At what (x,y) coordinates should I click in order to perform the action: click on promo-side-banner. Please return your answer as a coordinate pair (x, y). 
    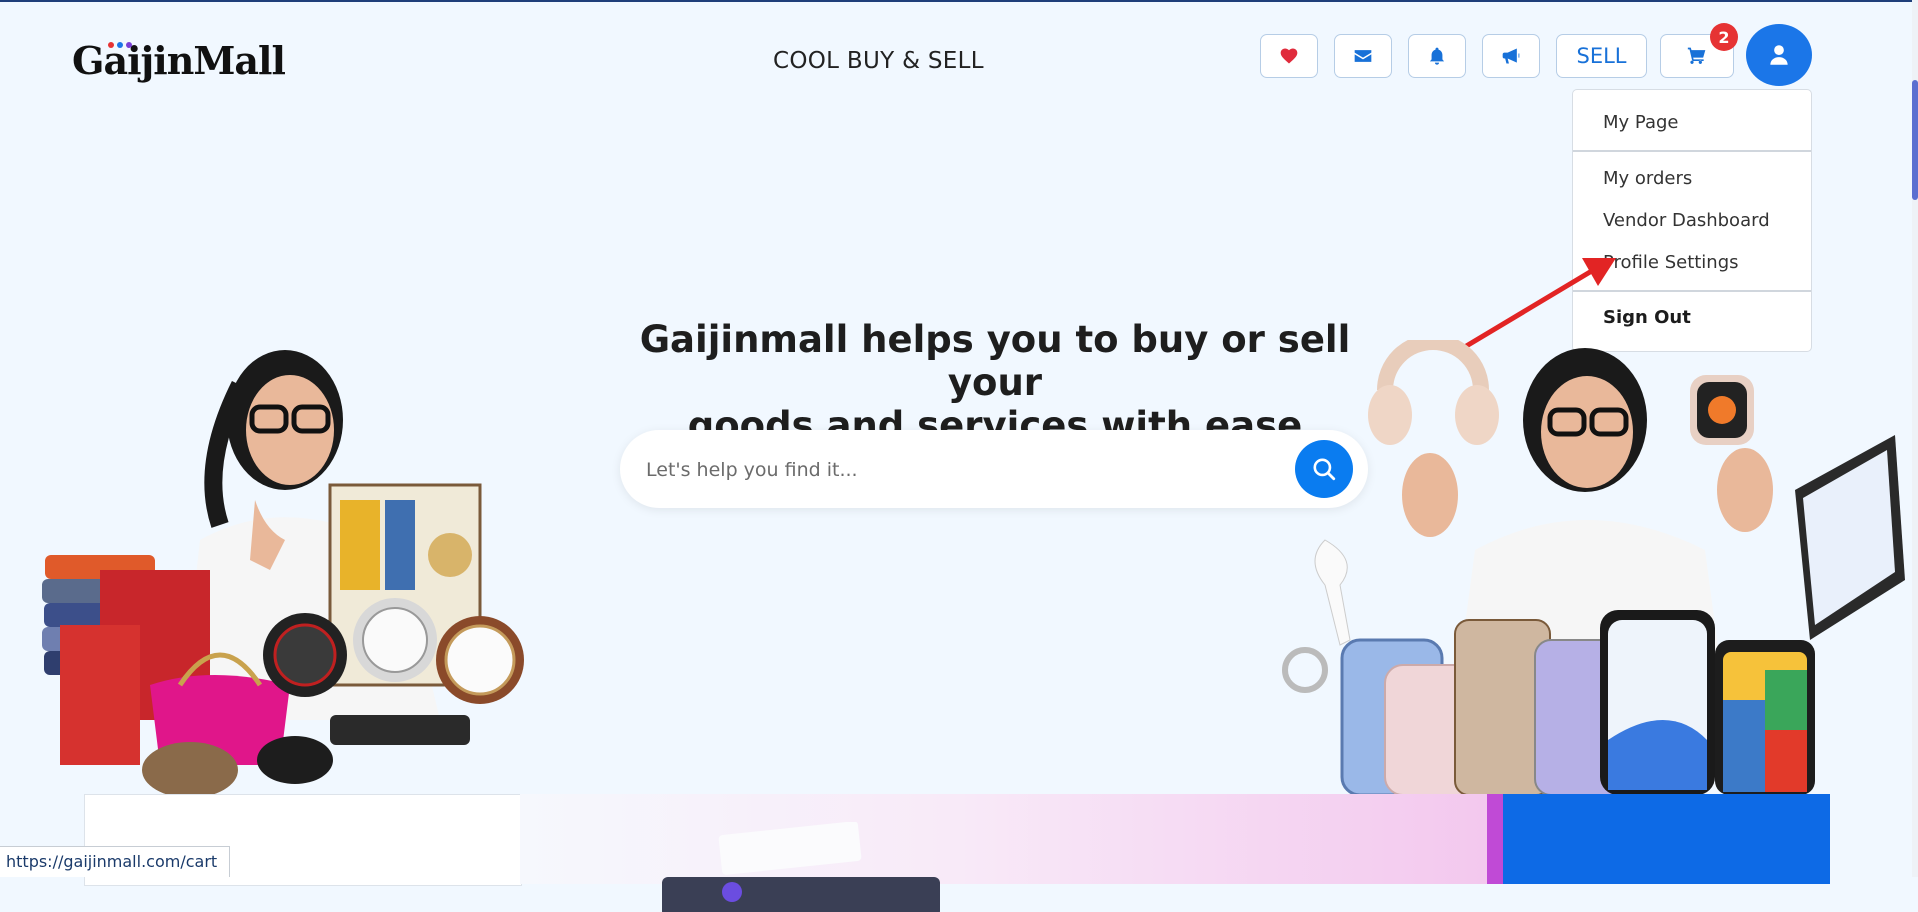
    Looking at the image, I should click on (1666, 839).